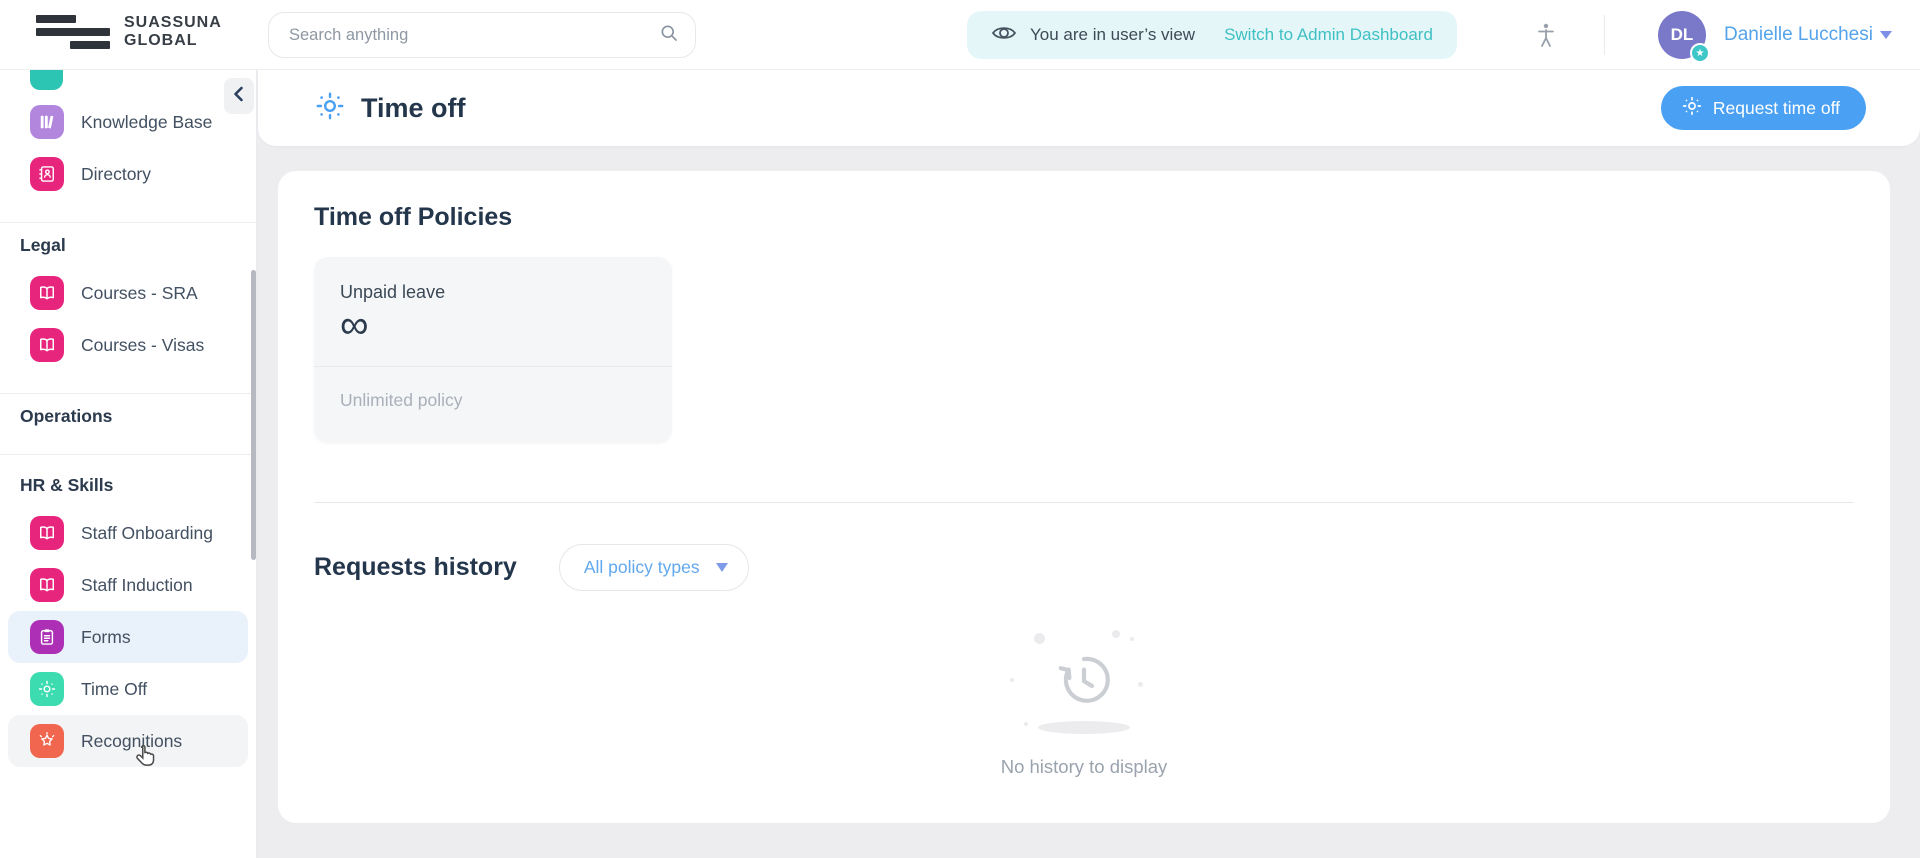 The height and width of the screenshot is (858, 1920). I want to click on sidebar-item-recognitions: Recognitions, so click(128, 741).